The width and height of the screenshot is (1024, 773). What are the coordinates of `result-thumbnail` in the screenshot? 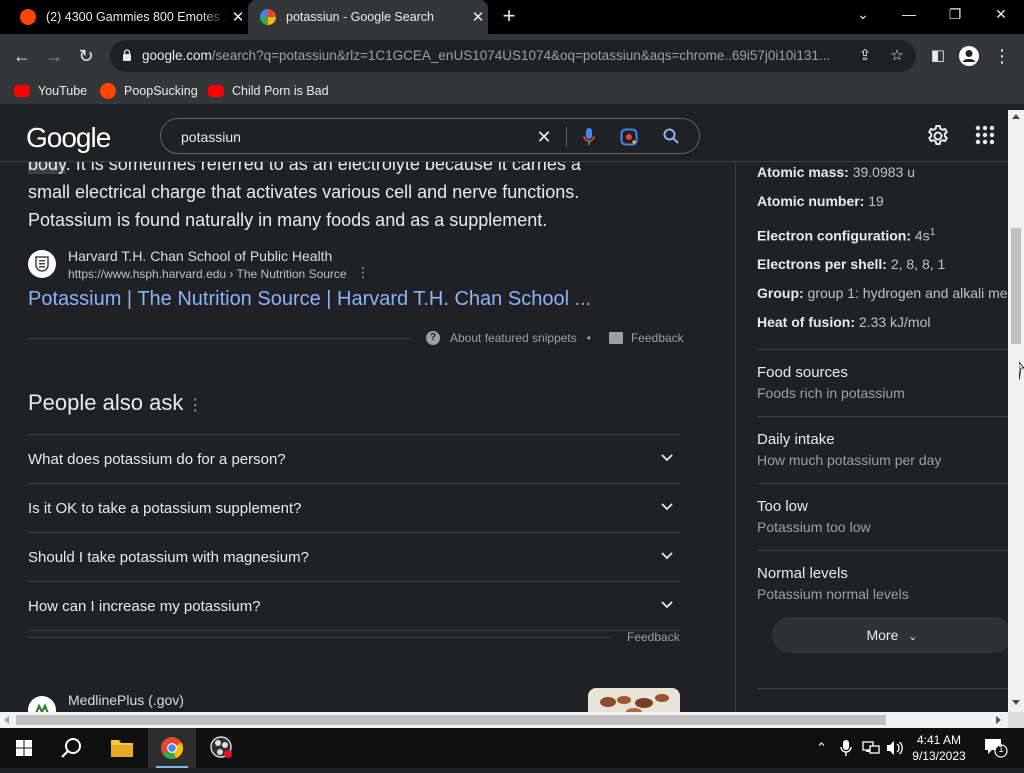 It's located at (634, 700).